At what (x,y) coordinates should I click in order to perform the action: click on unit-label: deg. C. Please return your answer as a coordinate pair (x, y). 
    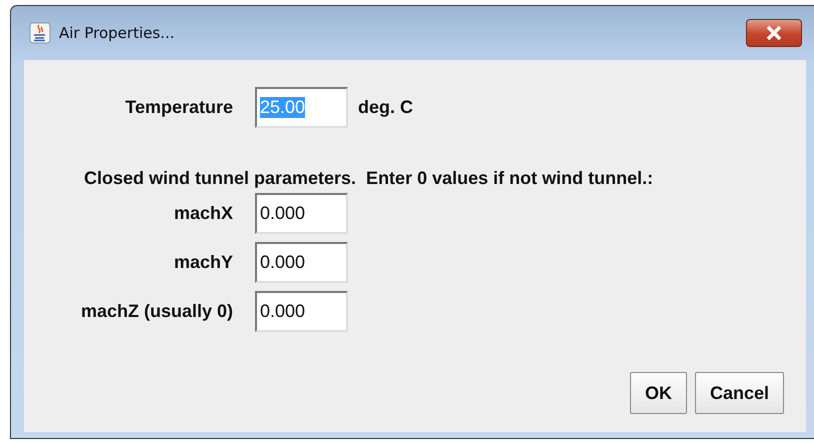
    Looking at the image, I should click on (386, 107).